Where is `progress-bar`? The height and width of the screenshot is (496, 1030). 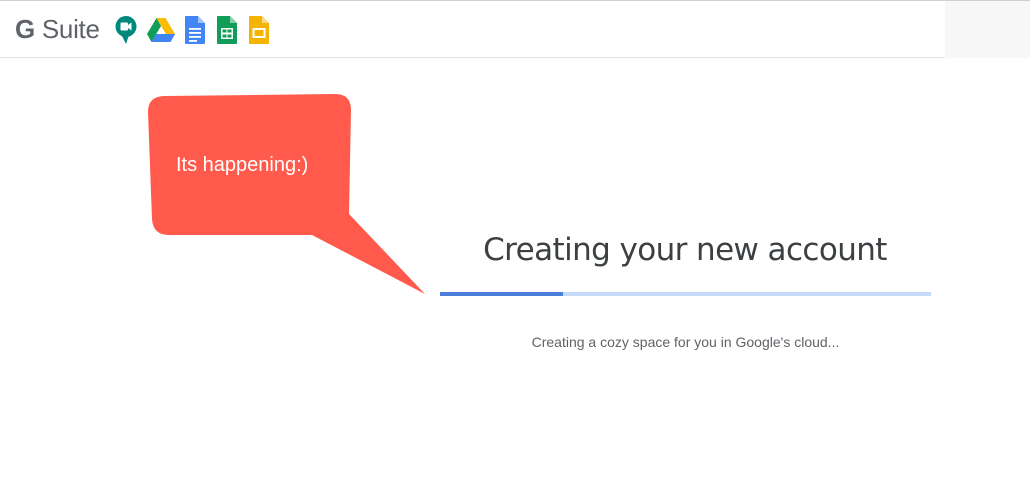
progress-bar is located at coordinates (685, 294).